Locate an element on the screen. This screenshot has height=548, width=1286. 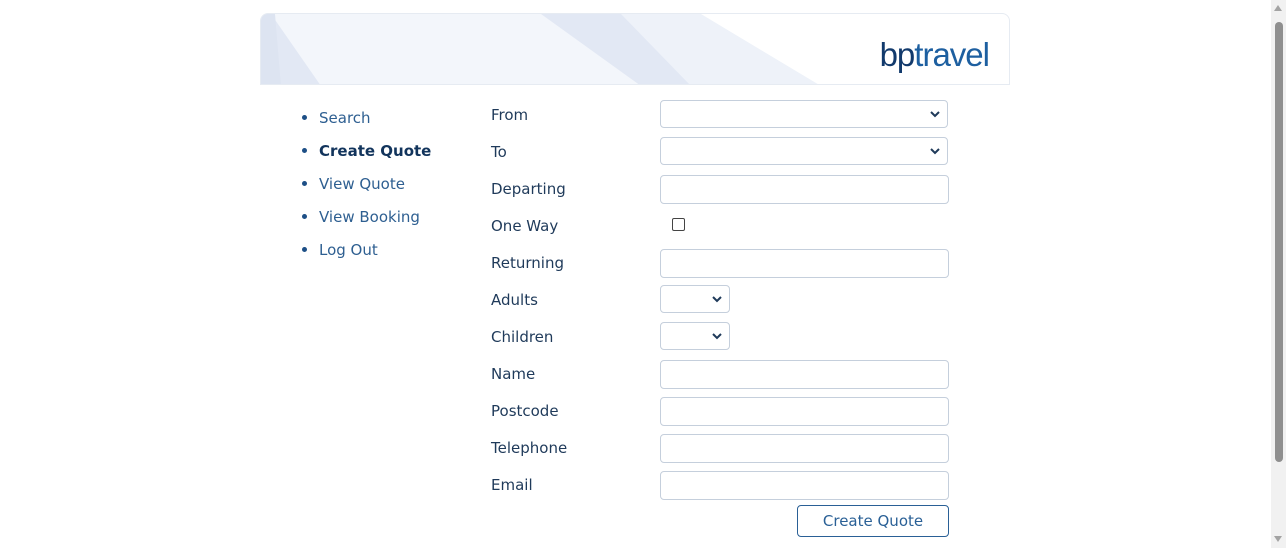
name-row: Name is located at coordinates (726, 374).